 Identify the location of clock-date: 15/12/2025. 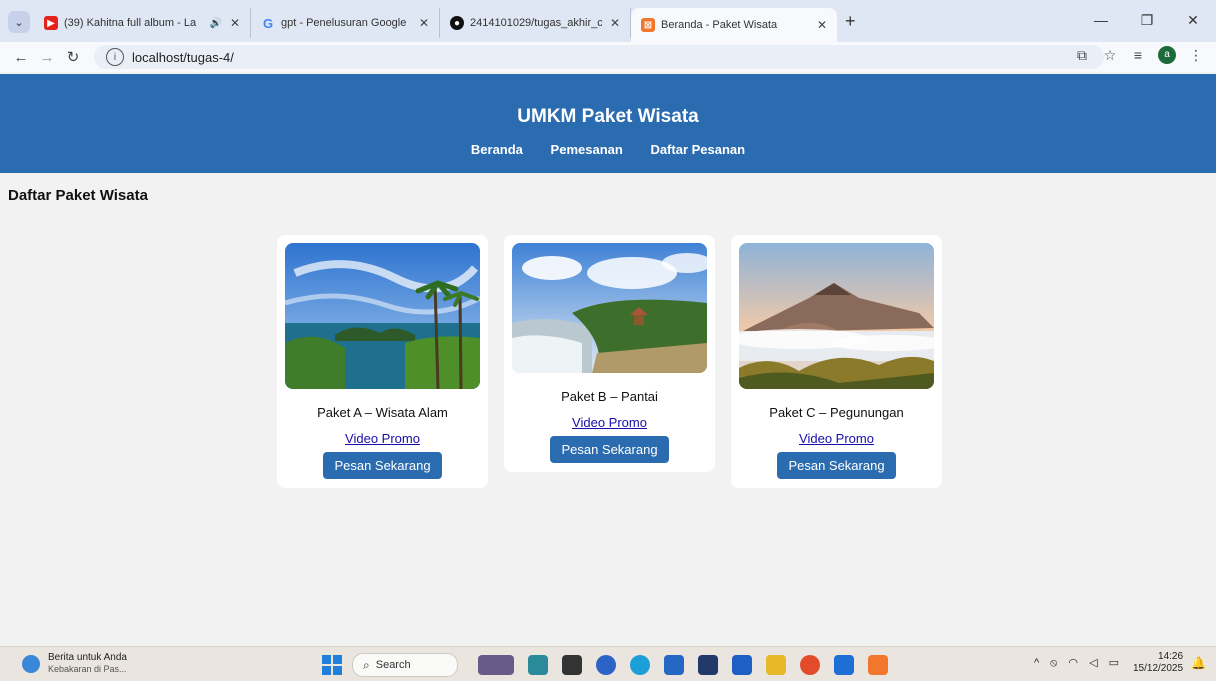
(1158, 668).